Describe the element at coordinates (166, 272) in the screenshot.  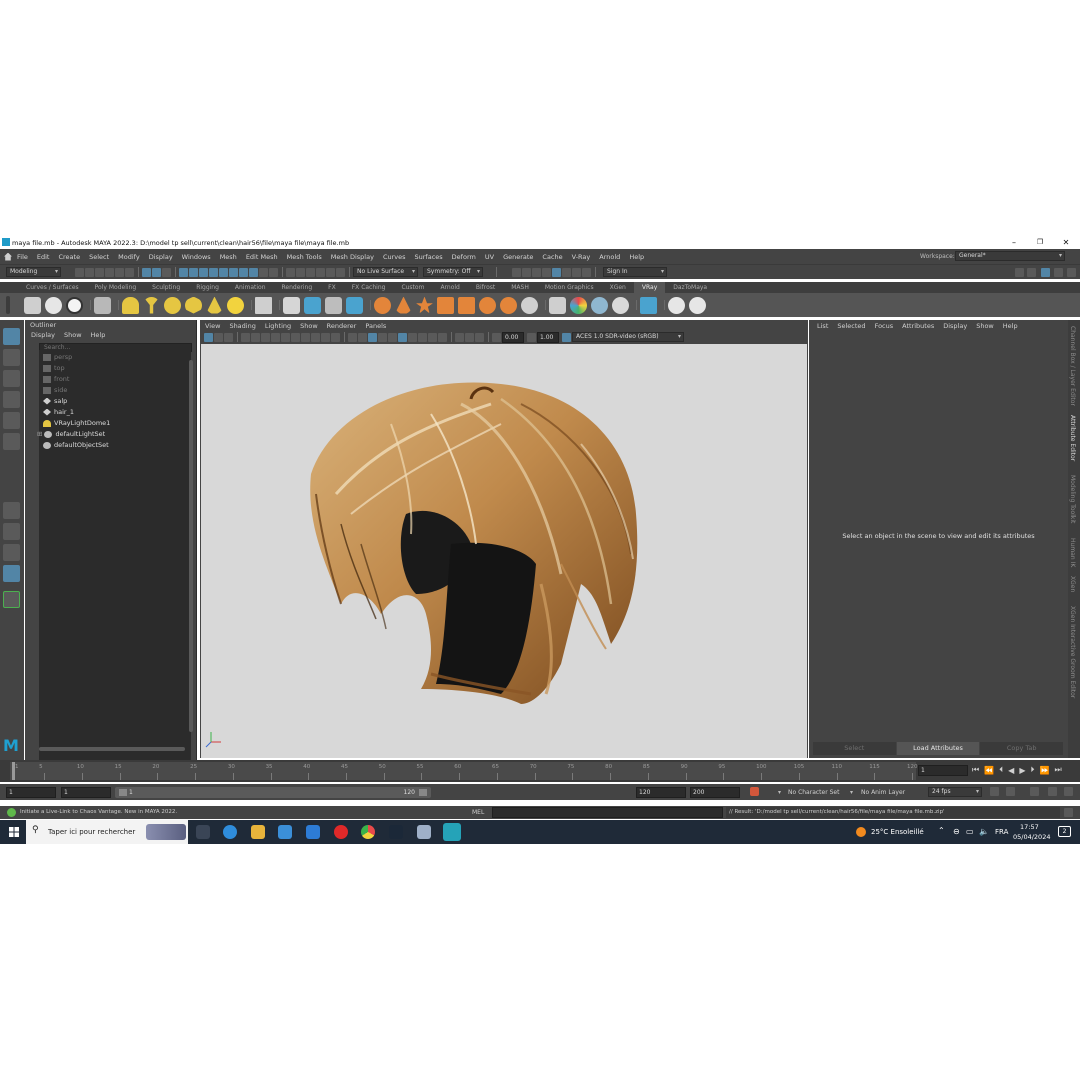
I see `select-component-icon` at that location.